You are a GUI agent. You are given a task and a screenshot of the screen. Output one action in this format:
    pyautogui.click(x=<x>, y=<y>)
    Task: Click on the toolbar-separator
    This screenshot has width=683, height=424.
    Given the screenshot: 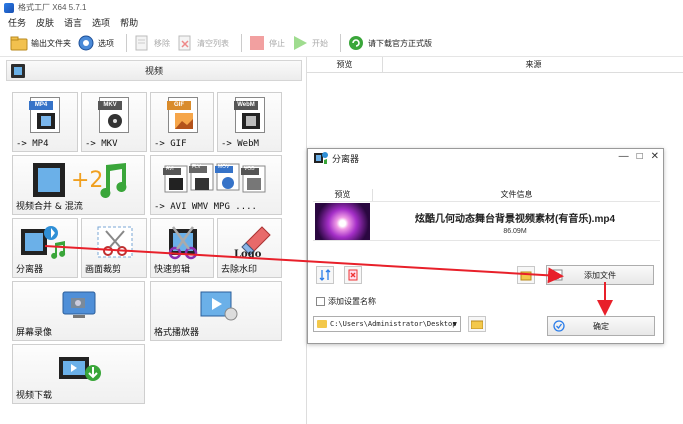 What is the action you would take?
    pyautogui.click(x=126, y=43)
    